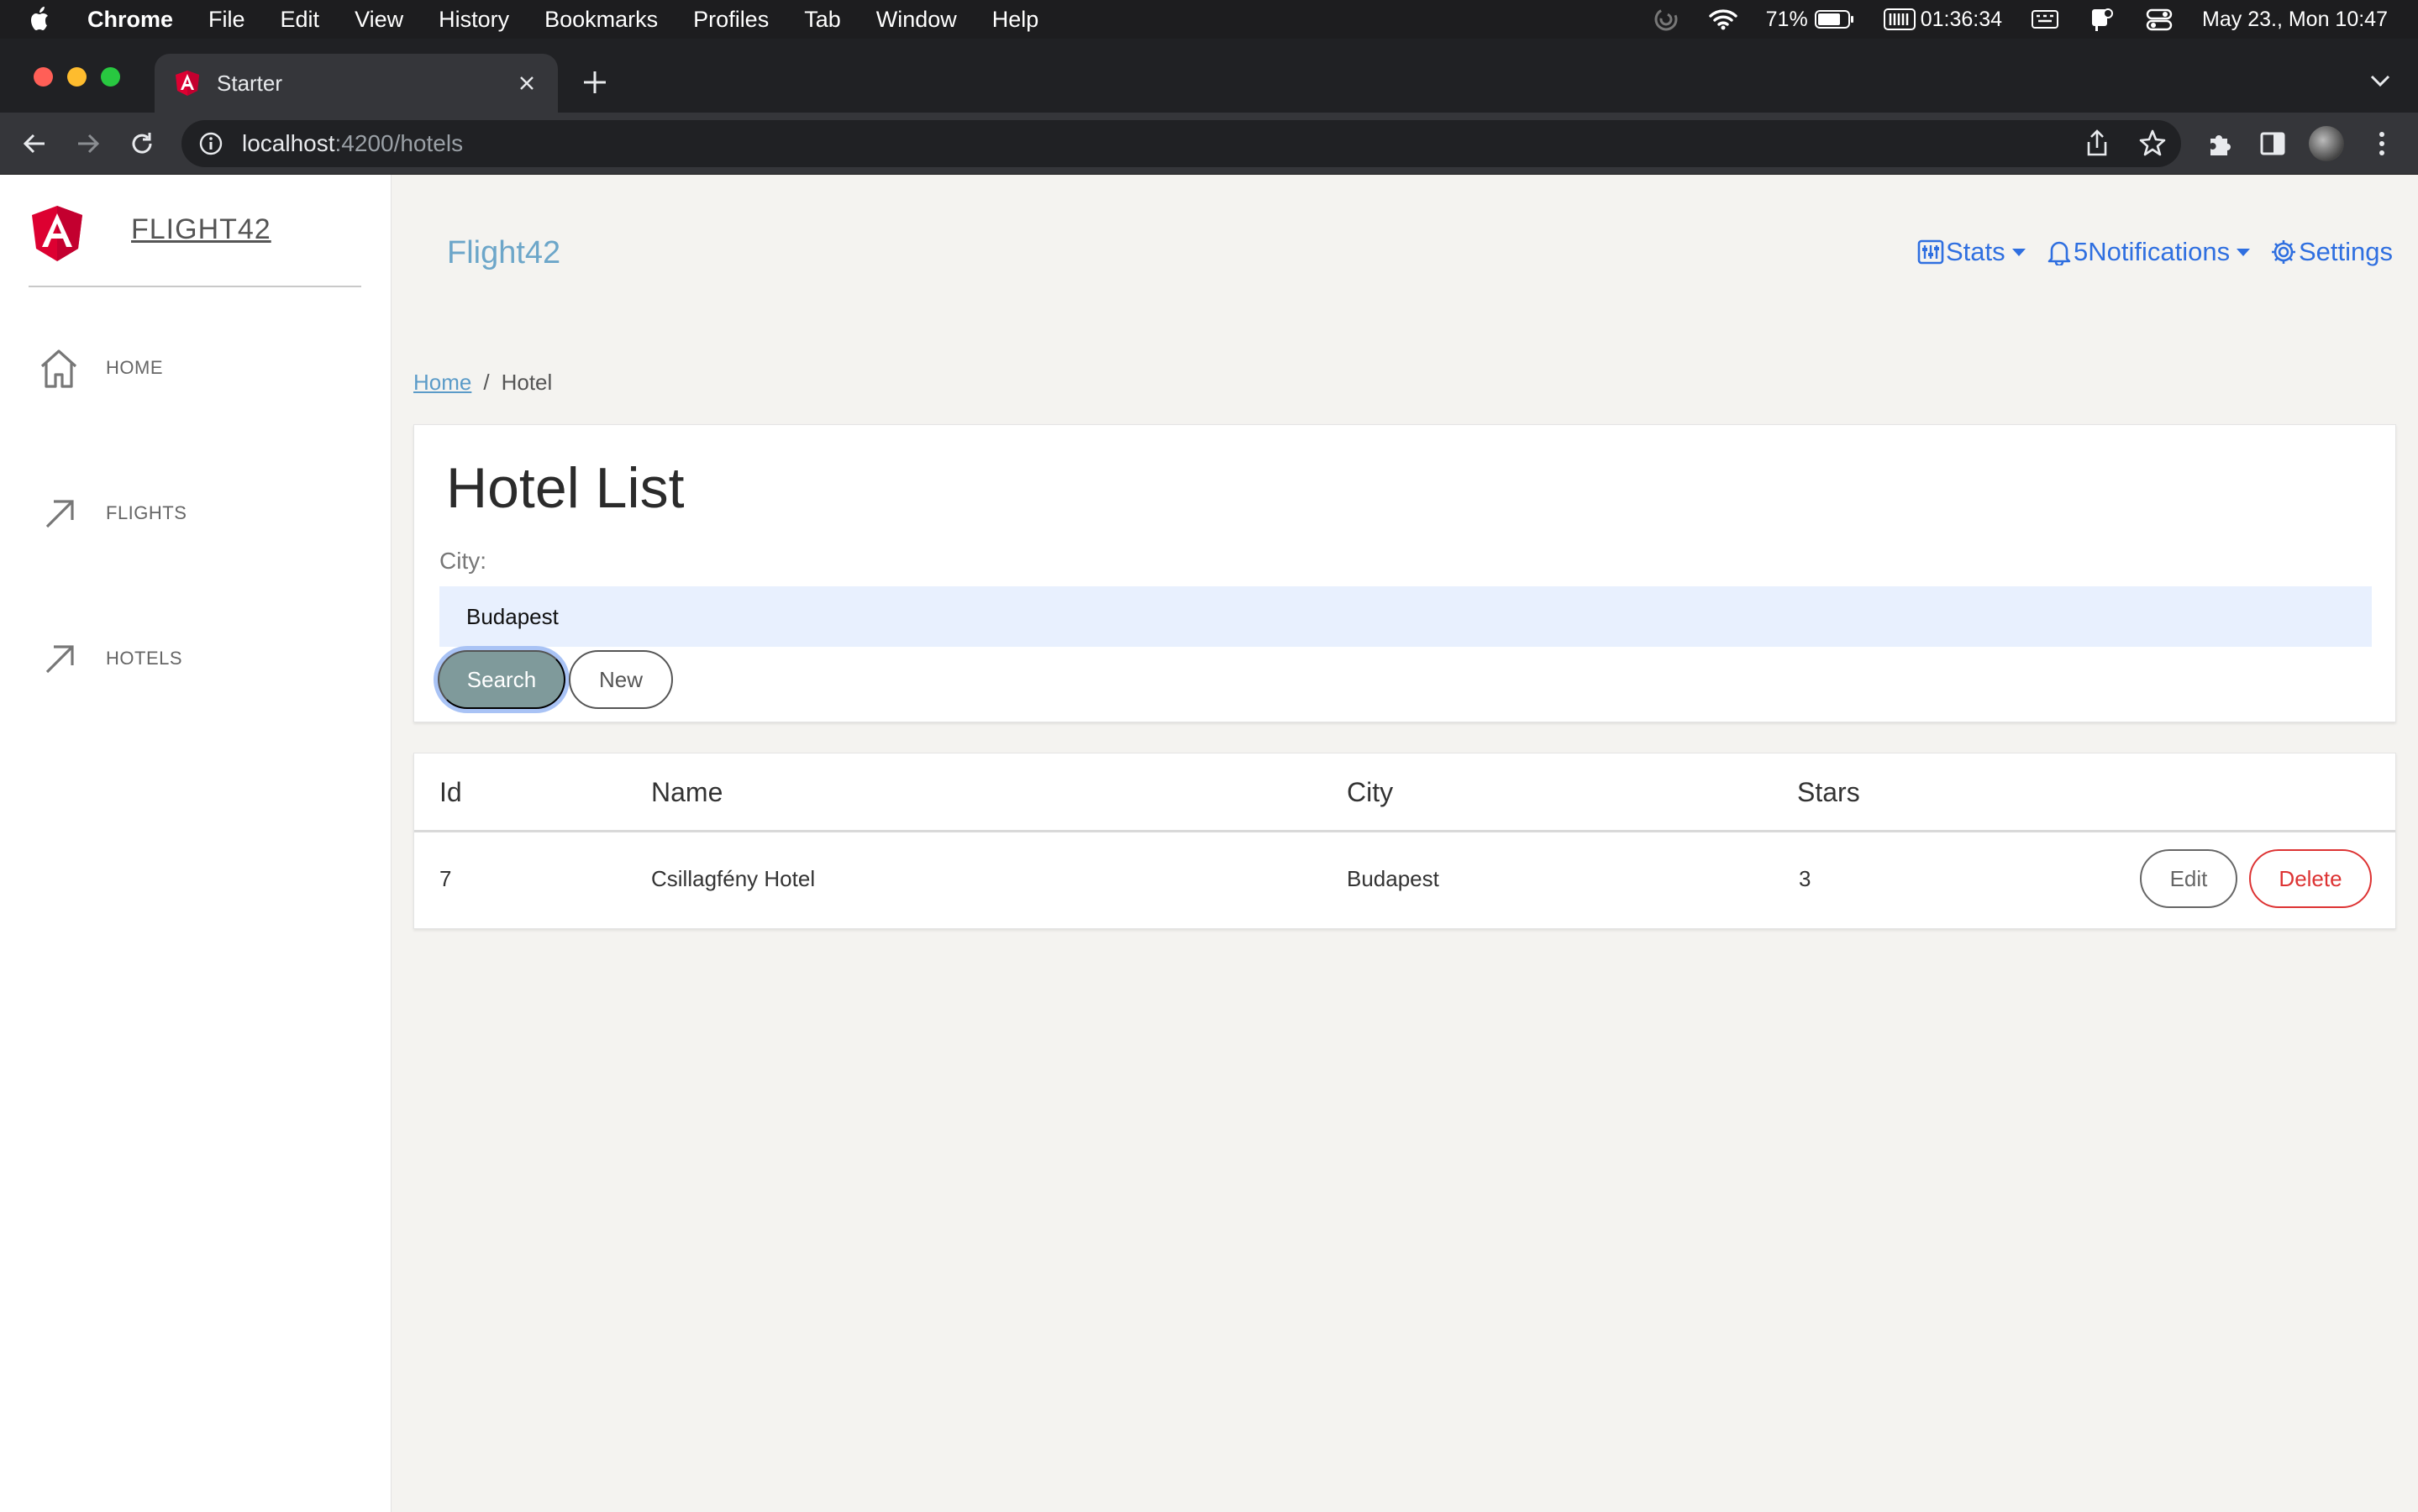 This screenshot has height=1512, width=2418. What do you see at coordinates (504, 253) in the screenshot?
I see `navbar-brand: Flight42` at bounding box center [504, 253].